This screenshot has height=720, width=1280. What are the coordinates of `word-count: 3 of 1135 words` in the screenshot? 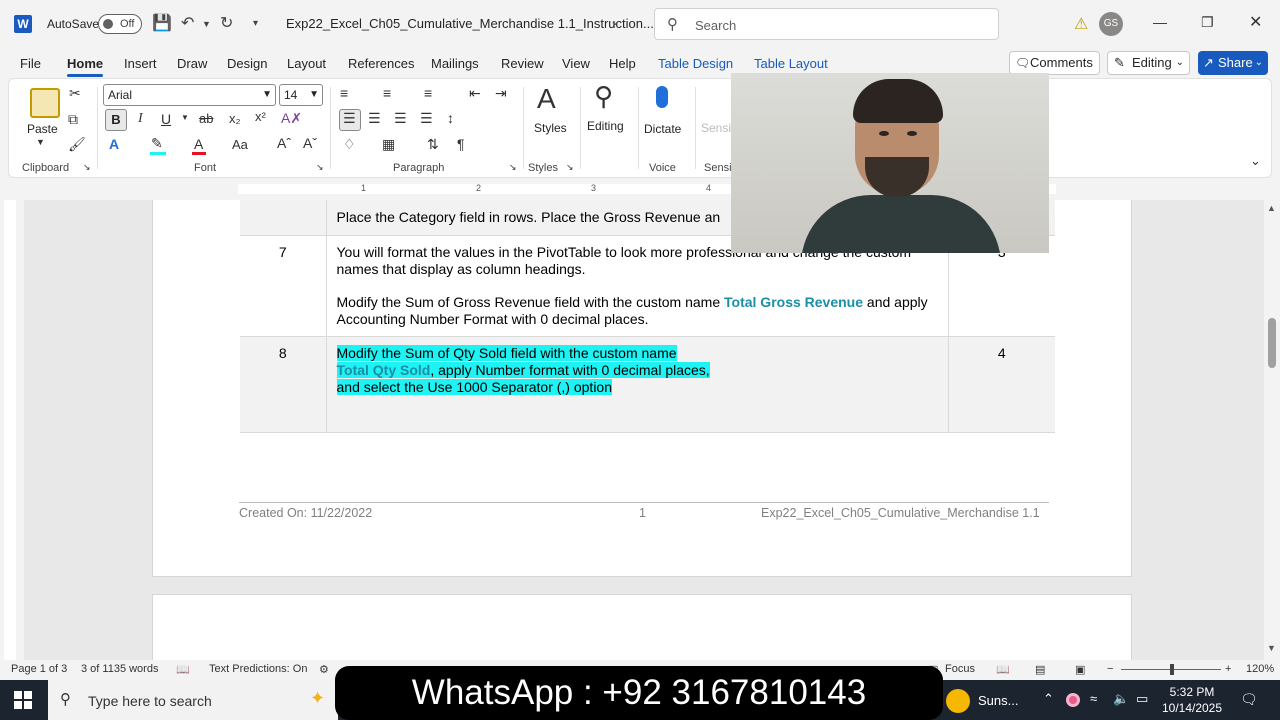 It's located at (119, 669).